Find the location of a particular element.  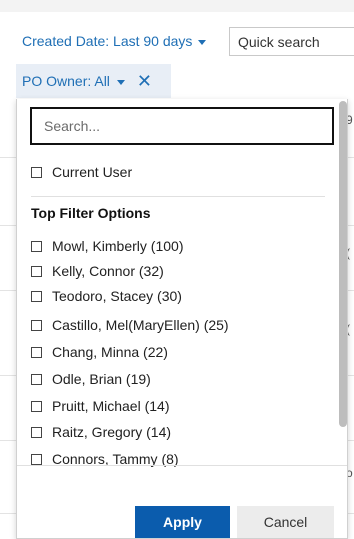

close-icon: ✕ is located at coordinates (144, 81).